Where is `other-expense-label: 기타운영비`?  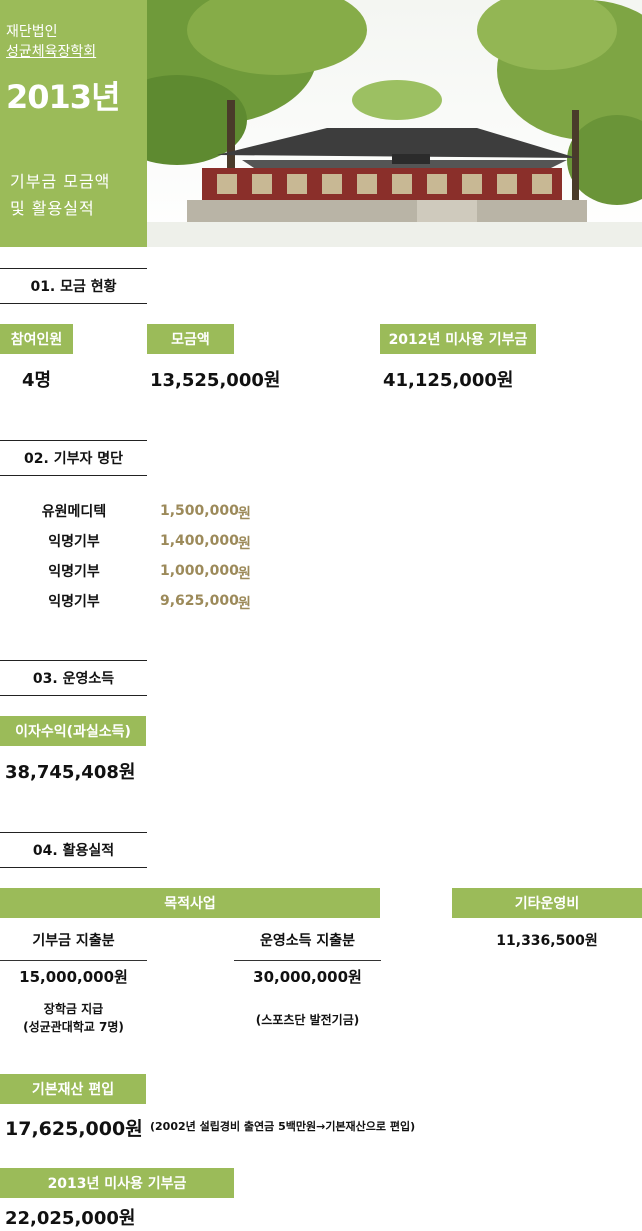
other-expense-label: 기타운영비 is located at coordinates (547, 903).